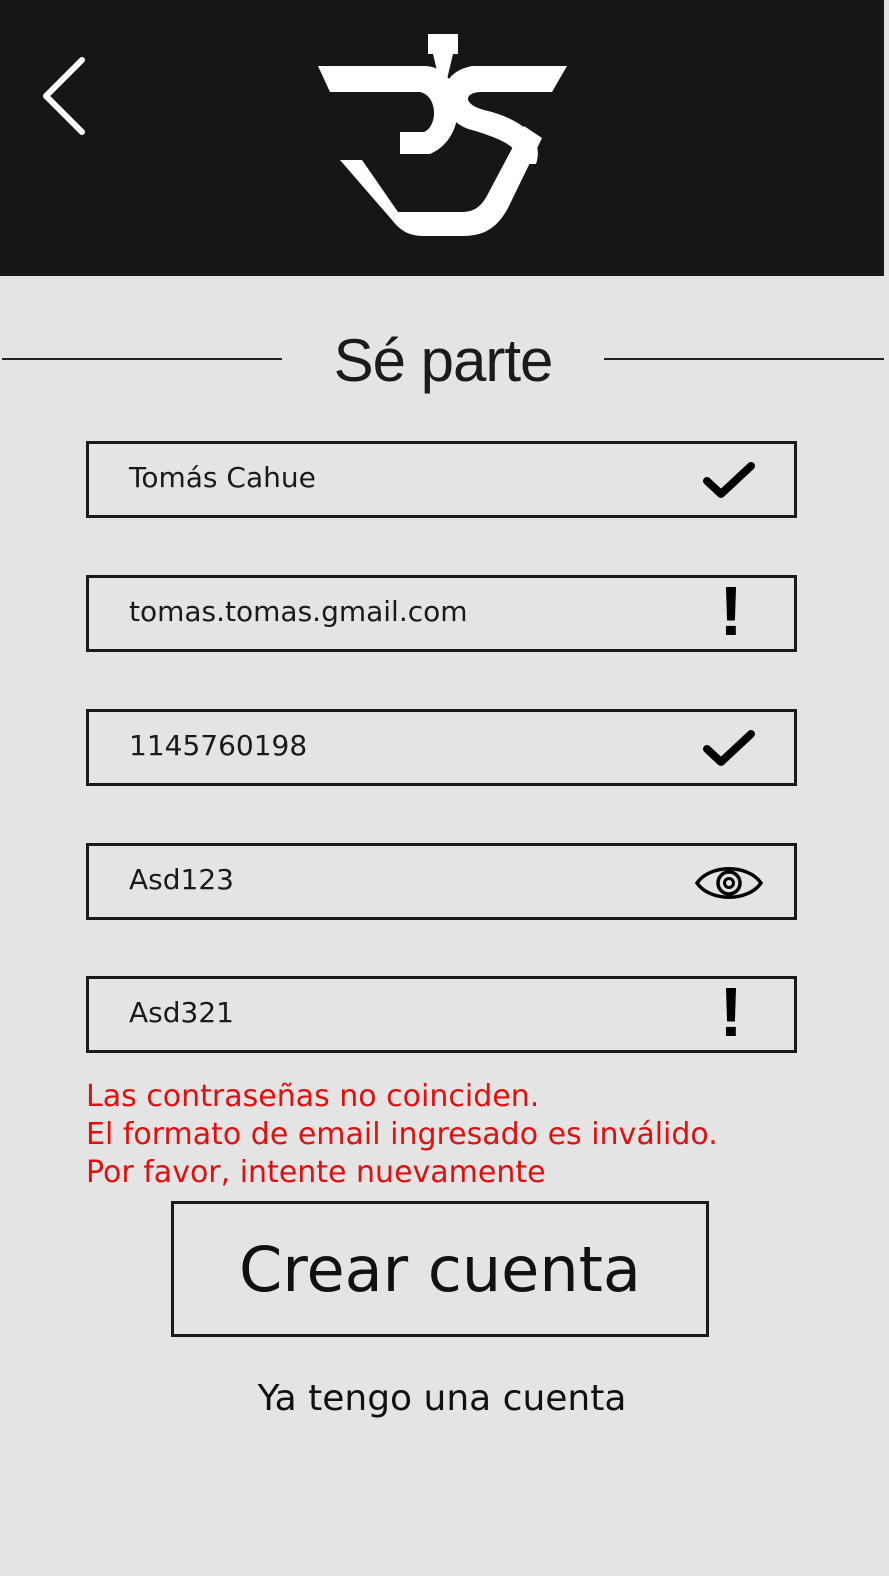 This screenshot has height=1576, width=889. I want to click on password-field-value: Asd123, so click(181, 879).